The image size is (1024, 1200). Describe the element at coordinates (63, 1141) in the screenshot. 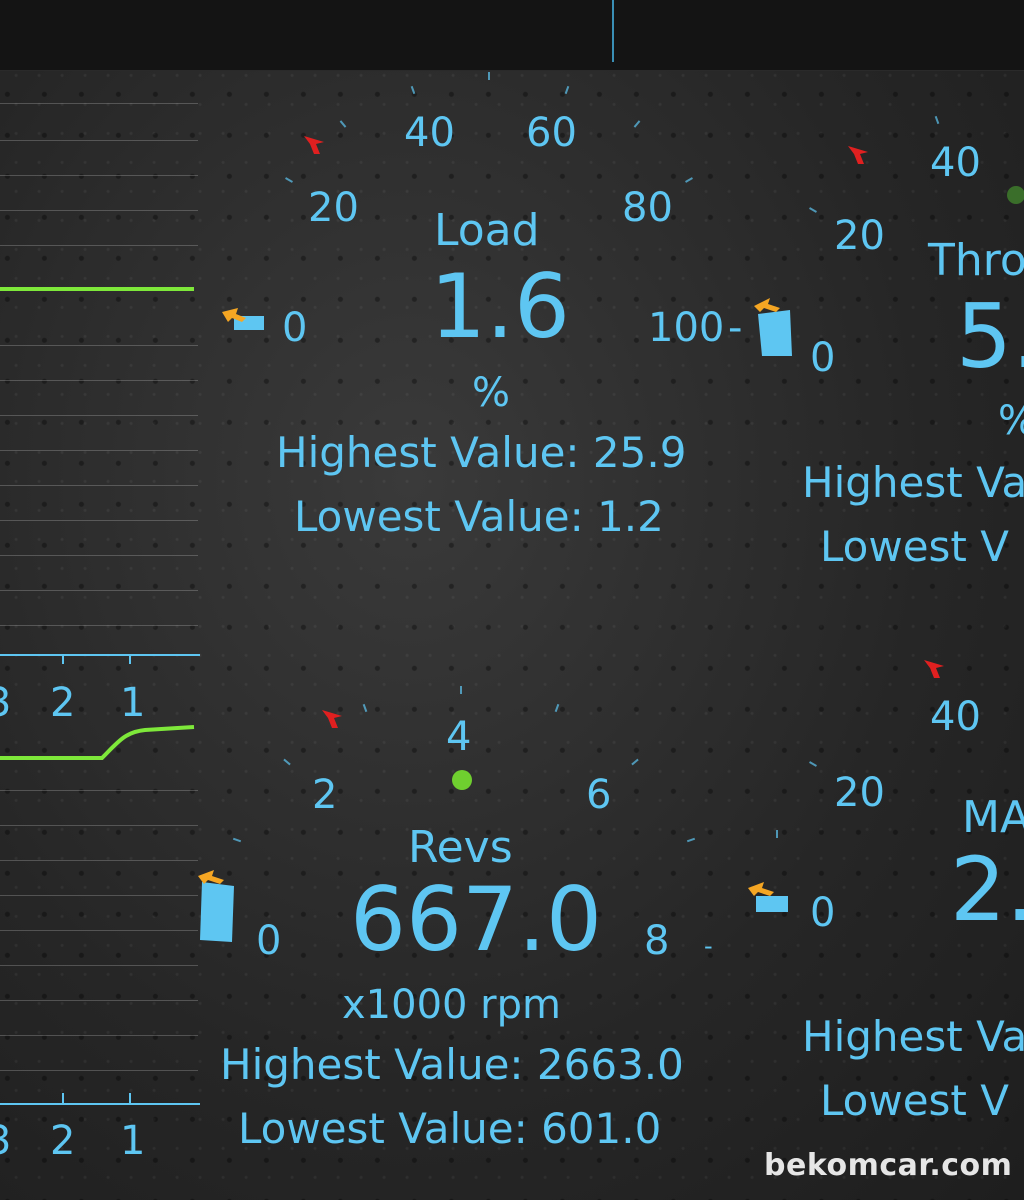

I see `axis-label: 2` at that location.